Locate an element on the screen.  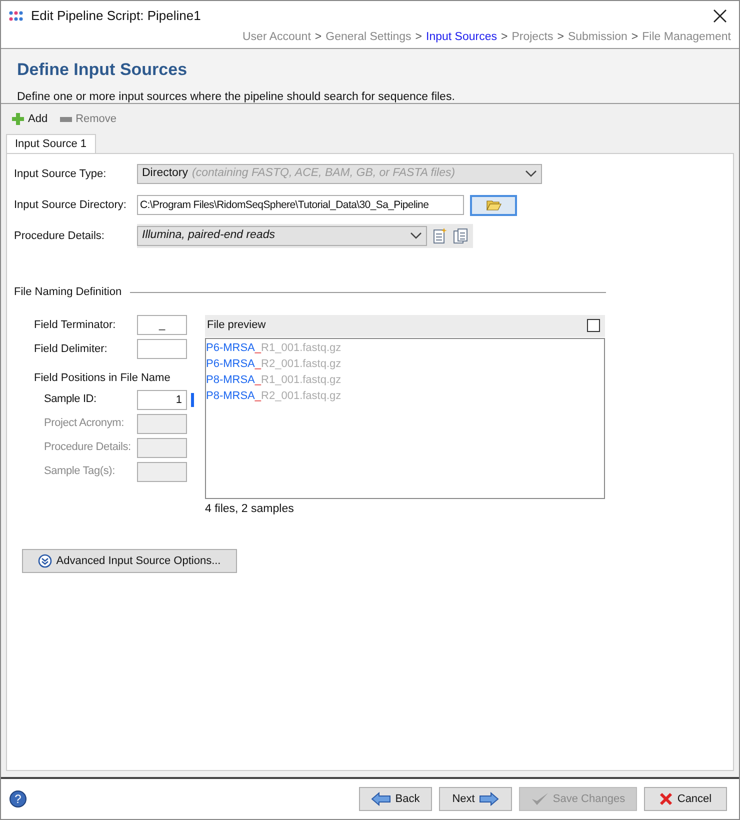
field-label: Input Source Directory: is located at coordinates (71, 205).